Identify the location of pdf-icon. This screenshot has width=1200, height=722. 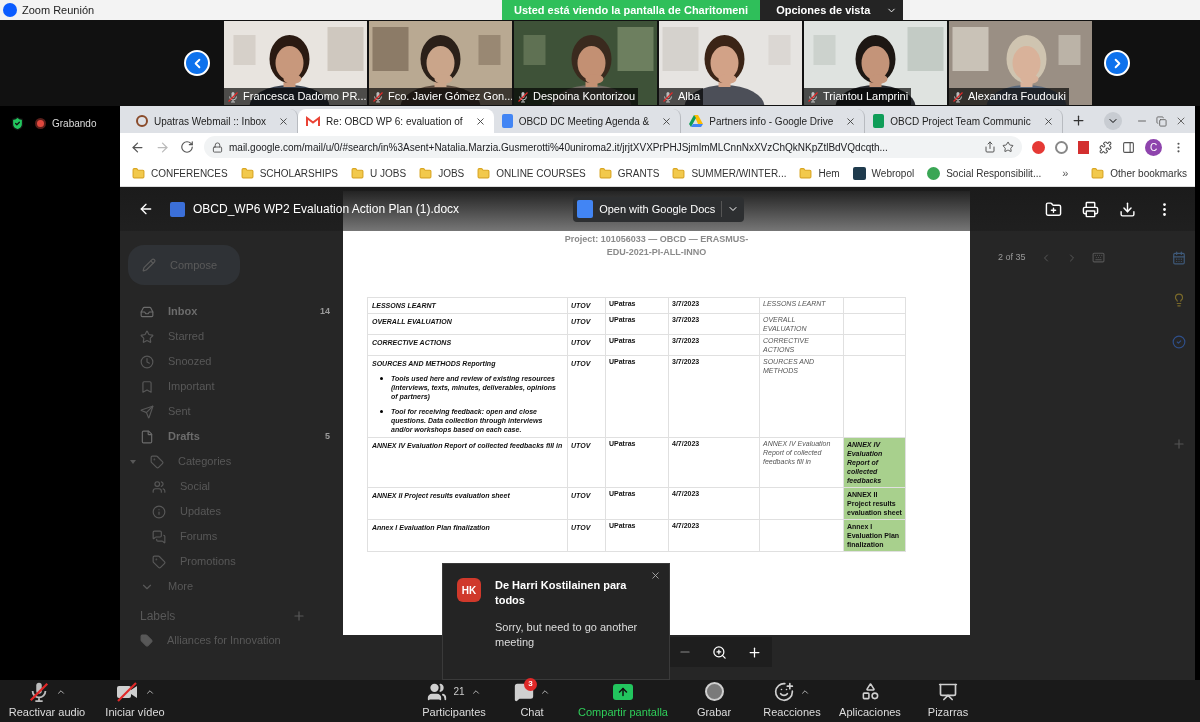
(1083, 147).